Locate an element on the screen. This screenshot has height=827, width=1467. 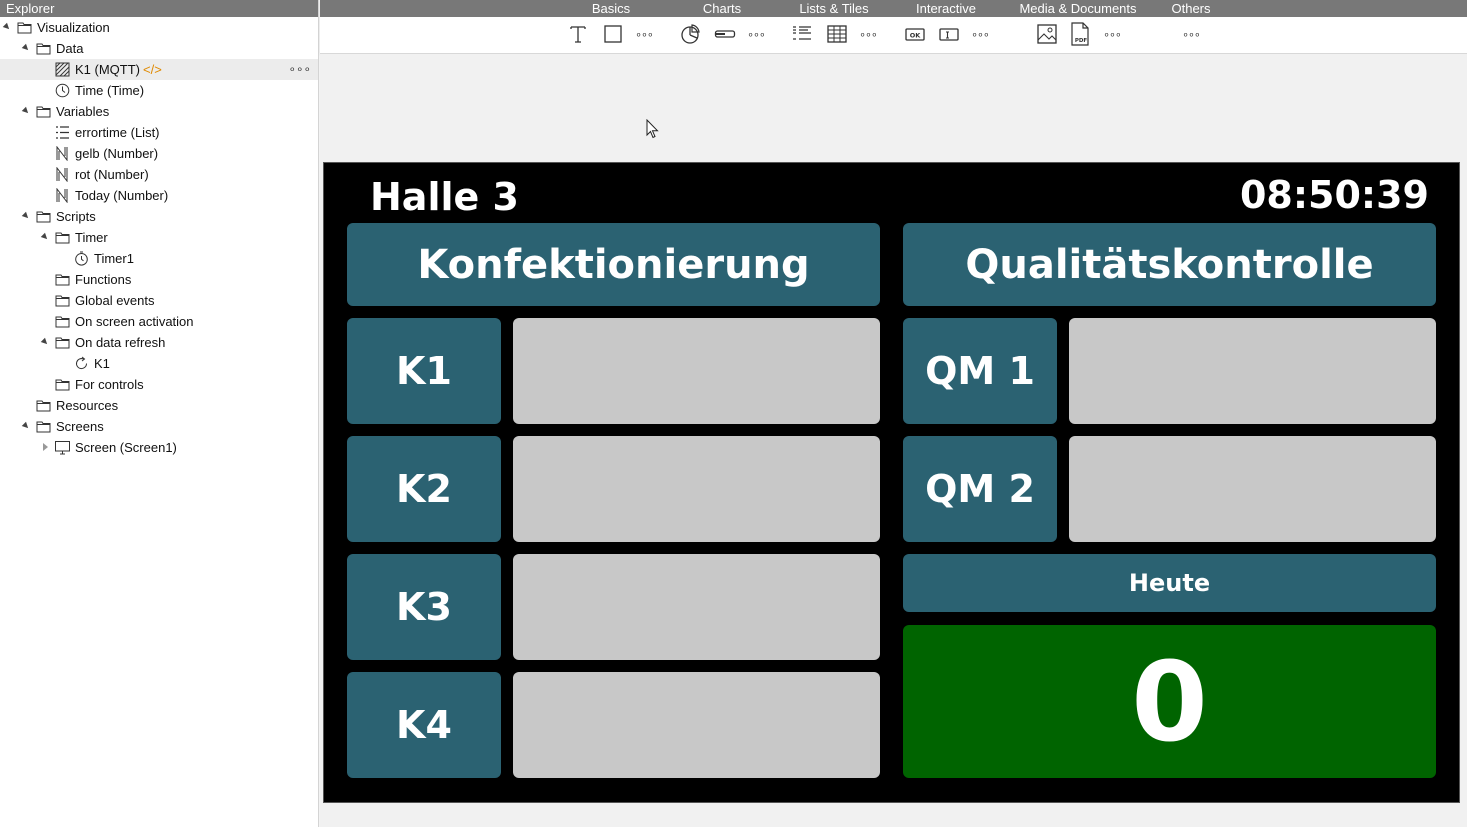
tree-node-gelb: gelb (Number) is located at coordinates (159, 153).